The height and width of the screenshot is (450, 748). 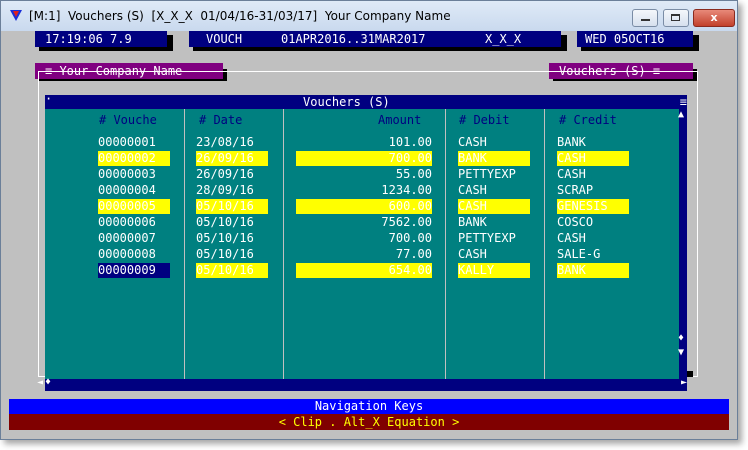 I want to click on table-row: 00000008 05/10/16 77.00 CASH SALE-G, so click(x=362, y=255).